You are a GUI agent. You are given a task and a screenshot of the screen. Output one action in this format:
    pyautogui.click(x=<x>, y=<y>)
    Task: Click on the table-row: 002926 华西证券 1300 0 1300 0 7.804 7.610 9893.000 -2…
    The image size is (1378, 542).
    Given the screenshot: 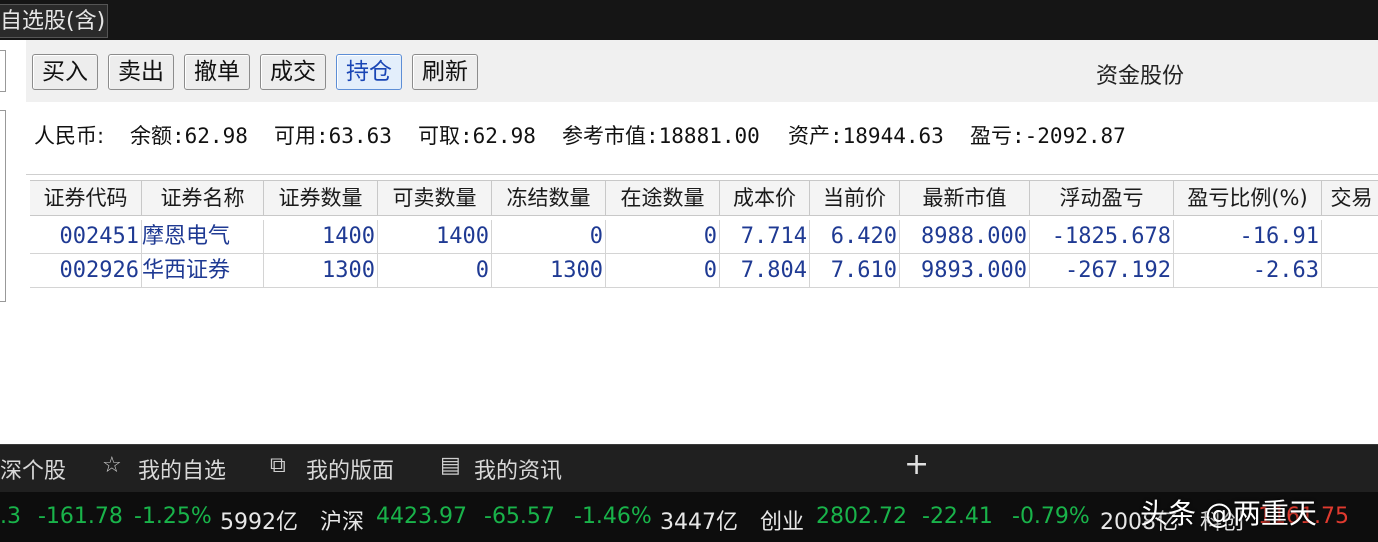 What is the action you would take?
    pyautogui.click(x=704, y=271)
    